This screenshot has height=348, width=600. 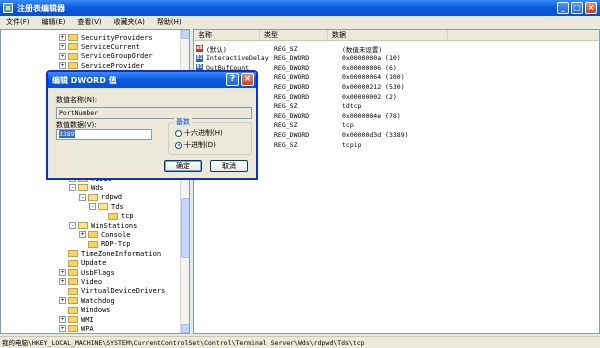 I want to click on hex-radio-dot, so click(x=178, y=133).